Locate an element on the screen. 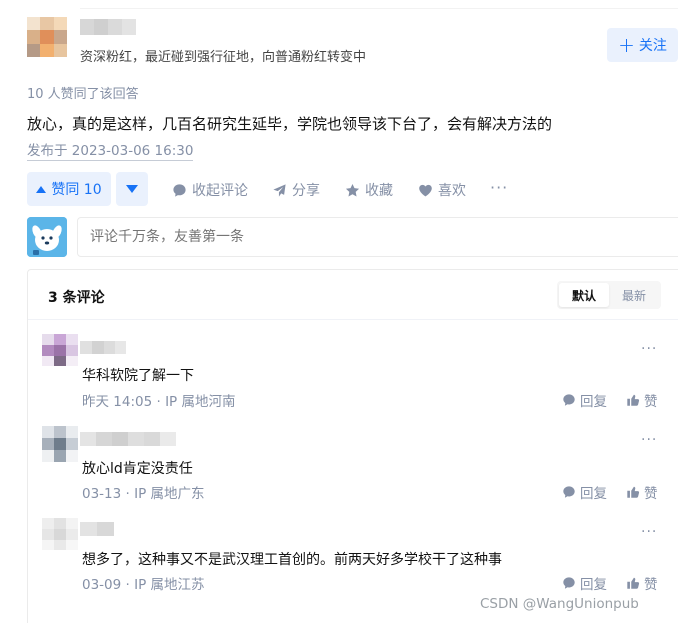  downvote-button is located at coordinates (132, 189).